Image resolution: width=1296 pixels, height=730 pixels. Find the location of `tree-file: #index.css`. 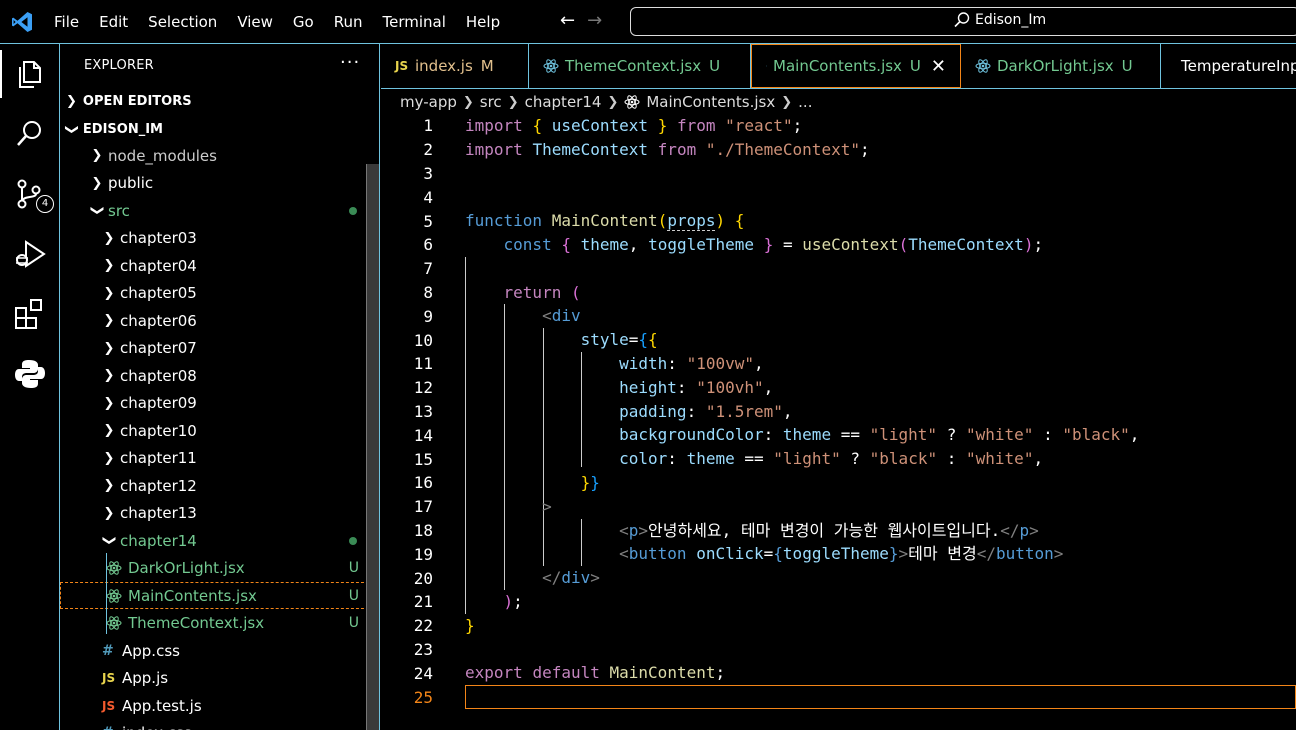

tree-file: #index.css is located at coordinates (219, 725).